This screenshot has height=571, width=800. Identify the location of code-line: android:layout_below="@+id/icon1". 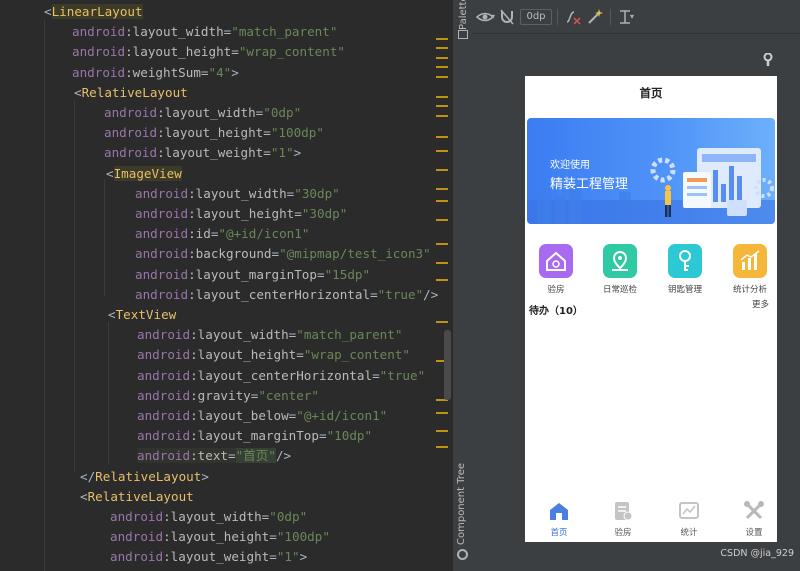
(262, 416).